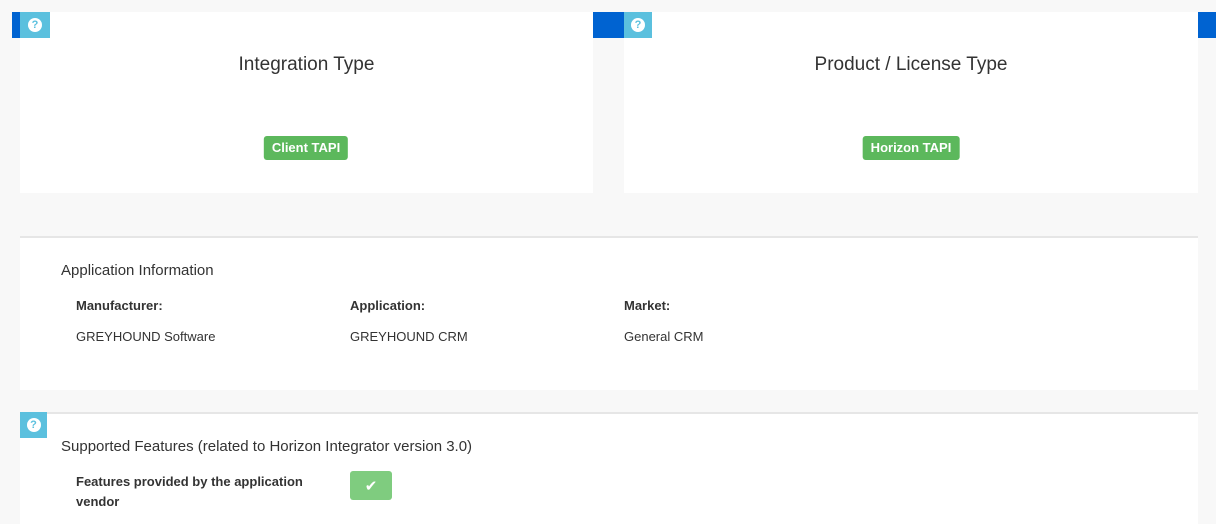 The width and height of the screenshot is (1216, 524). What do you see at coordinates (137, 270) in the screenshot?
I see `application-information-title: Application Information` at bounding box center [137, 270].